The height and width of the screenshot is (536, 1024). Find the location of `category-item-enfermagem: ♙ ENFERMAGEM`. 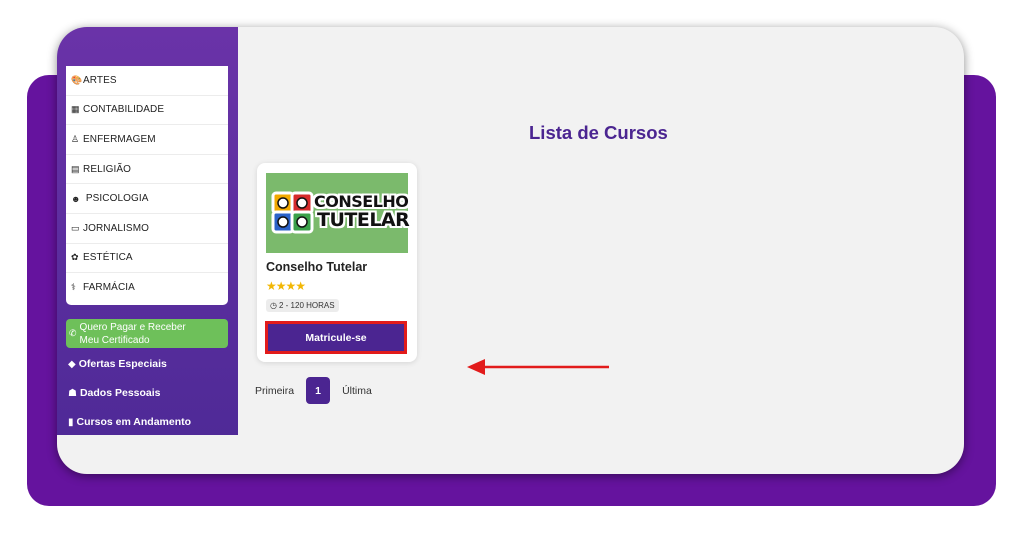

category-item-enfermagem: ♙ ENFERMAGEM is located at coordinates (147, 140).